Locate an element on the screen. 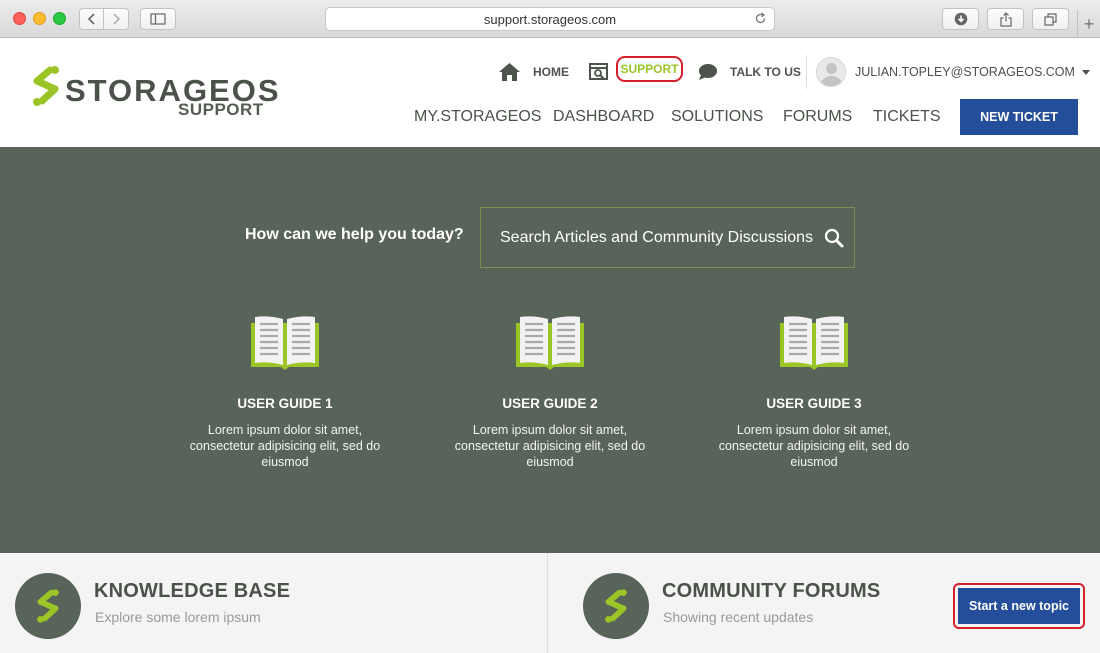  nav-forums: FORUMS is located at coordinates (817, 117).